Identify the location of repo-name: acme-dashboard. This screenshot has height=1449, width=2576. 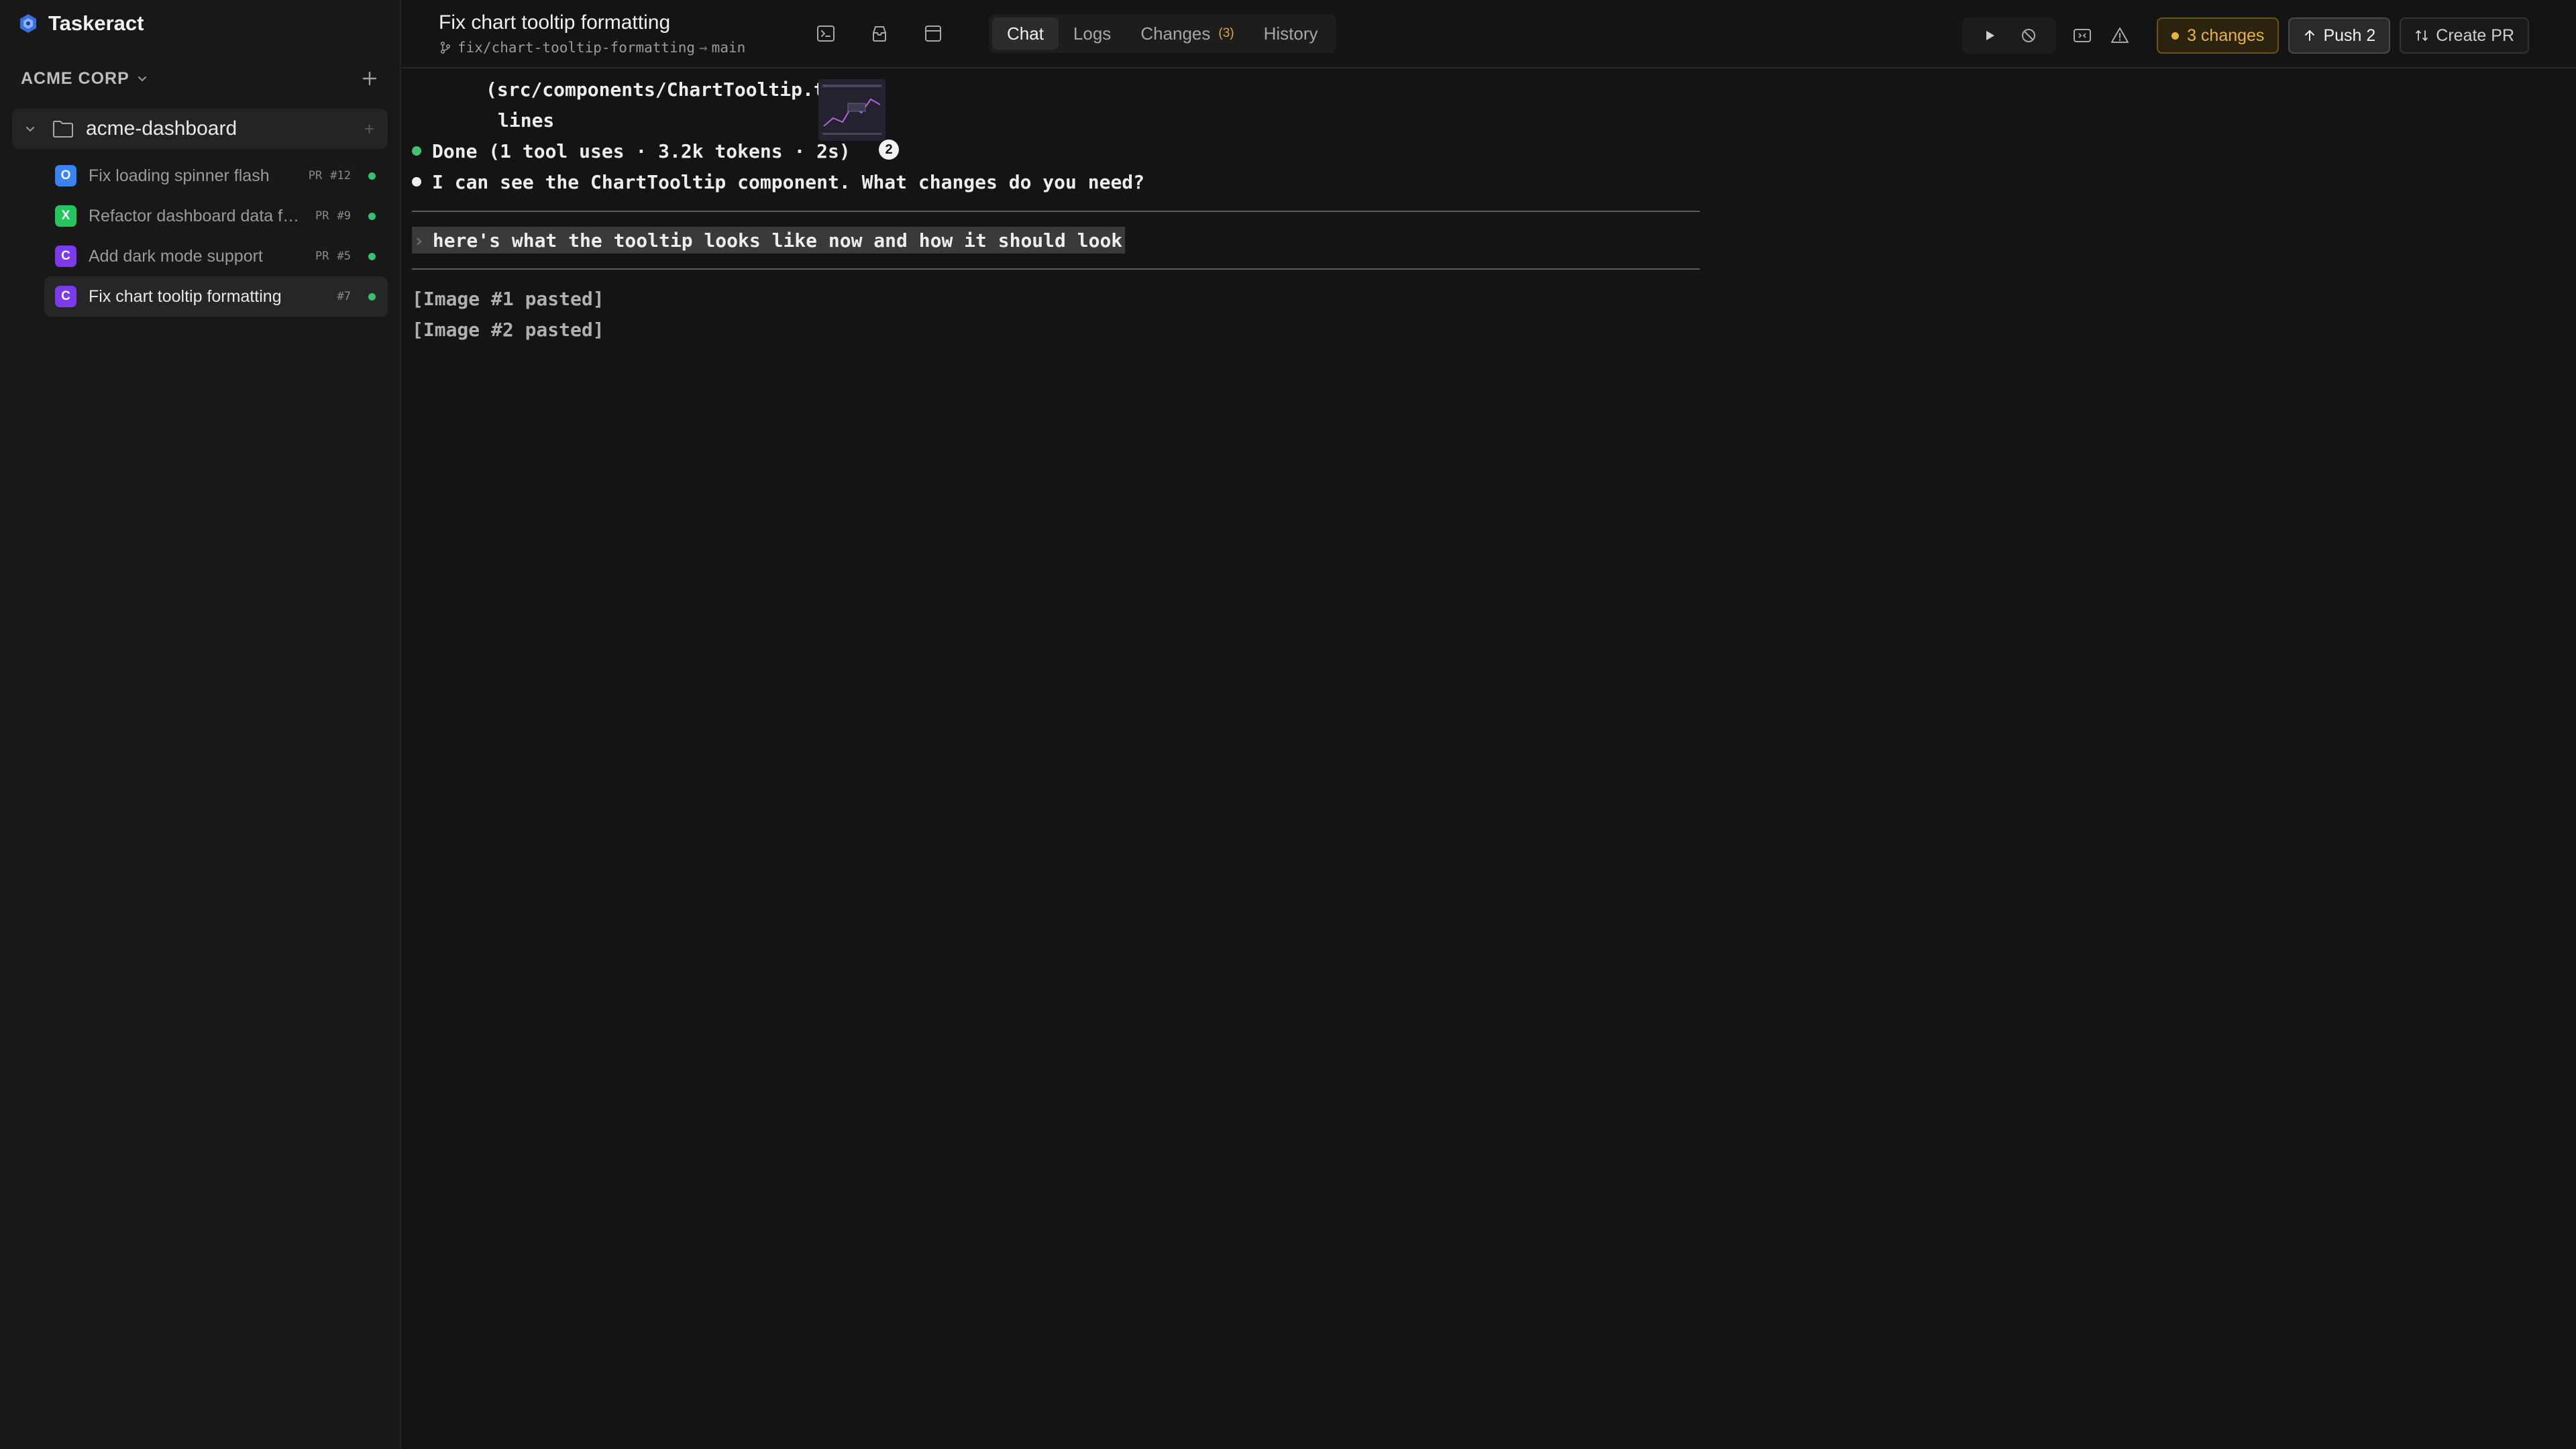
(161, 128).